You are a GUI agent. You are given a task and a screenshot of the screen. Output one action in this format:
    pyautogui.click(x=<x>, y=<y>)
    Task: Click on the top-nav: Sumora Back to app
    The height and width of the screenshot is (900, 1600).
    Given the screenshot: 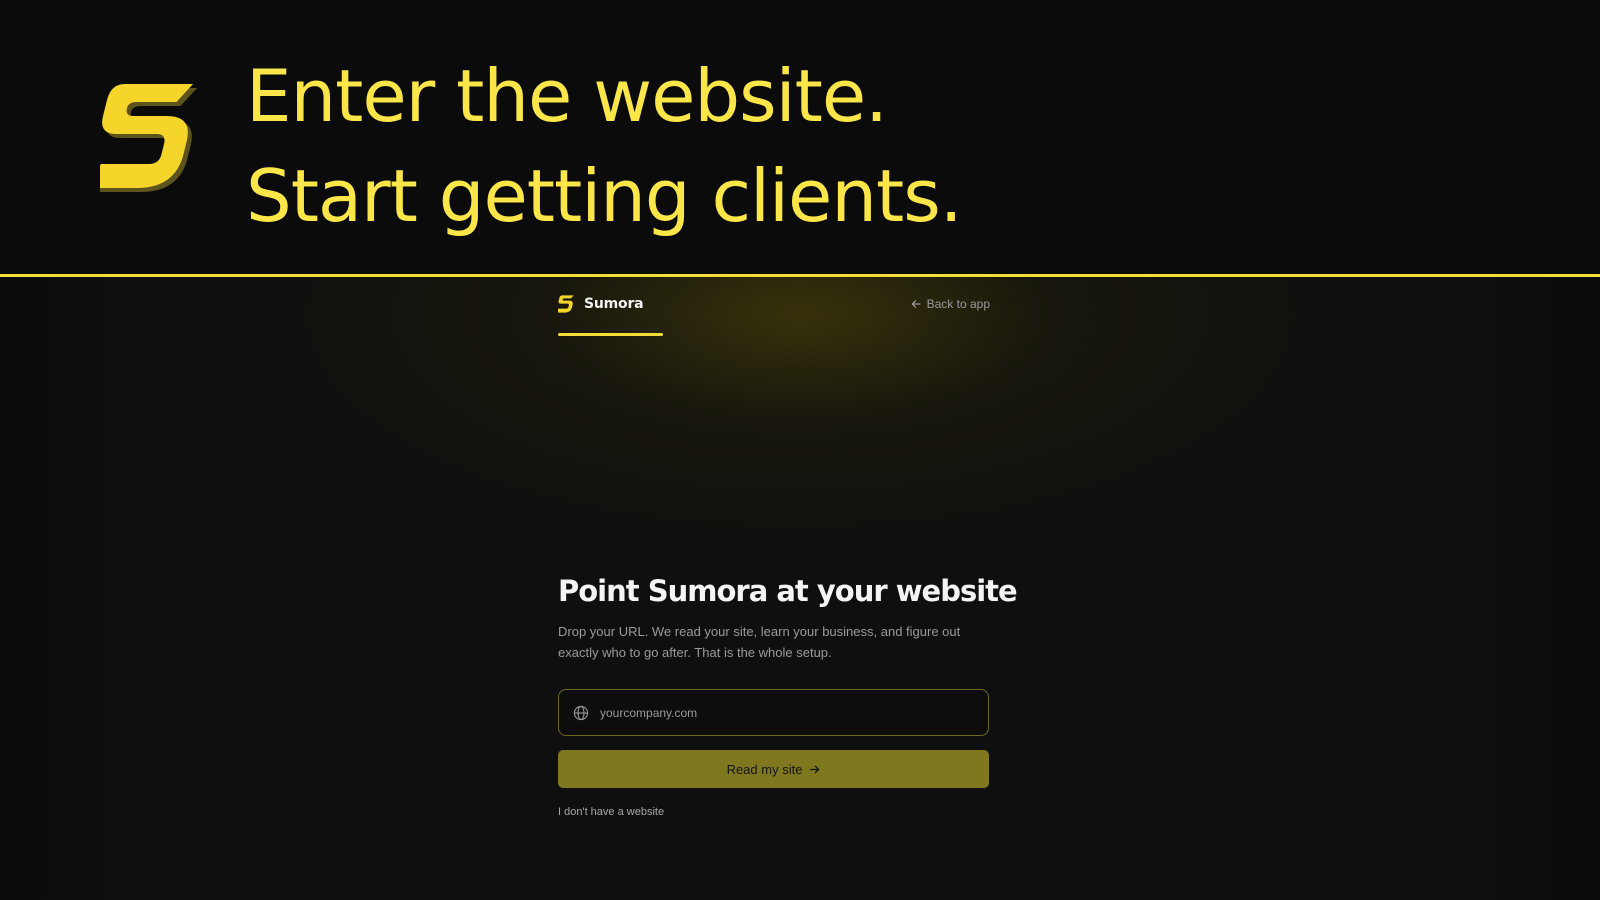 What is the action you would take?
    pyautogui.click(x=774, y=308)
    